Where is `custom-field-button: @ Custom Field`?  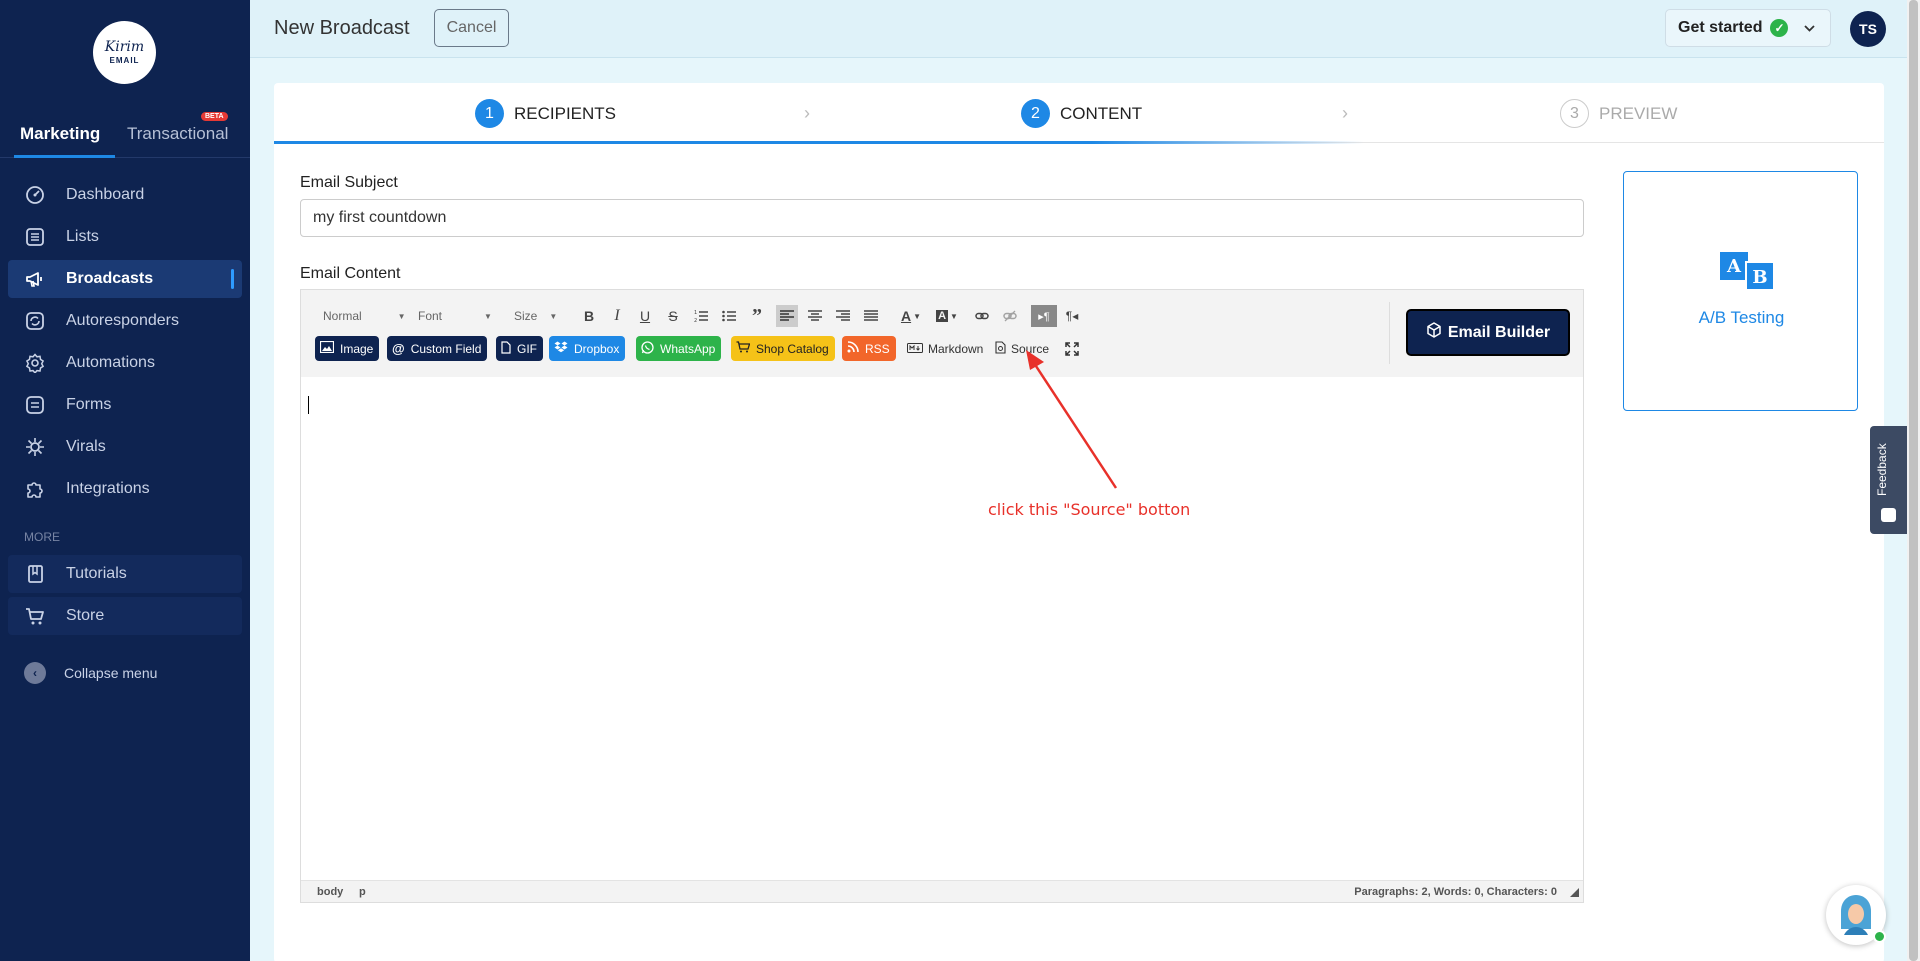 custom-field-button: @ Custom Field is located at coordinates (437, 348).